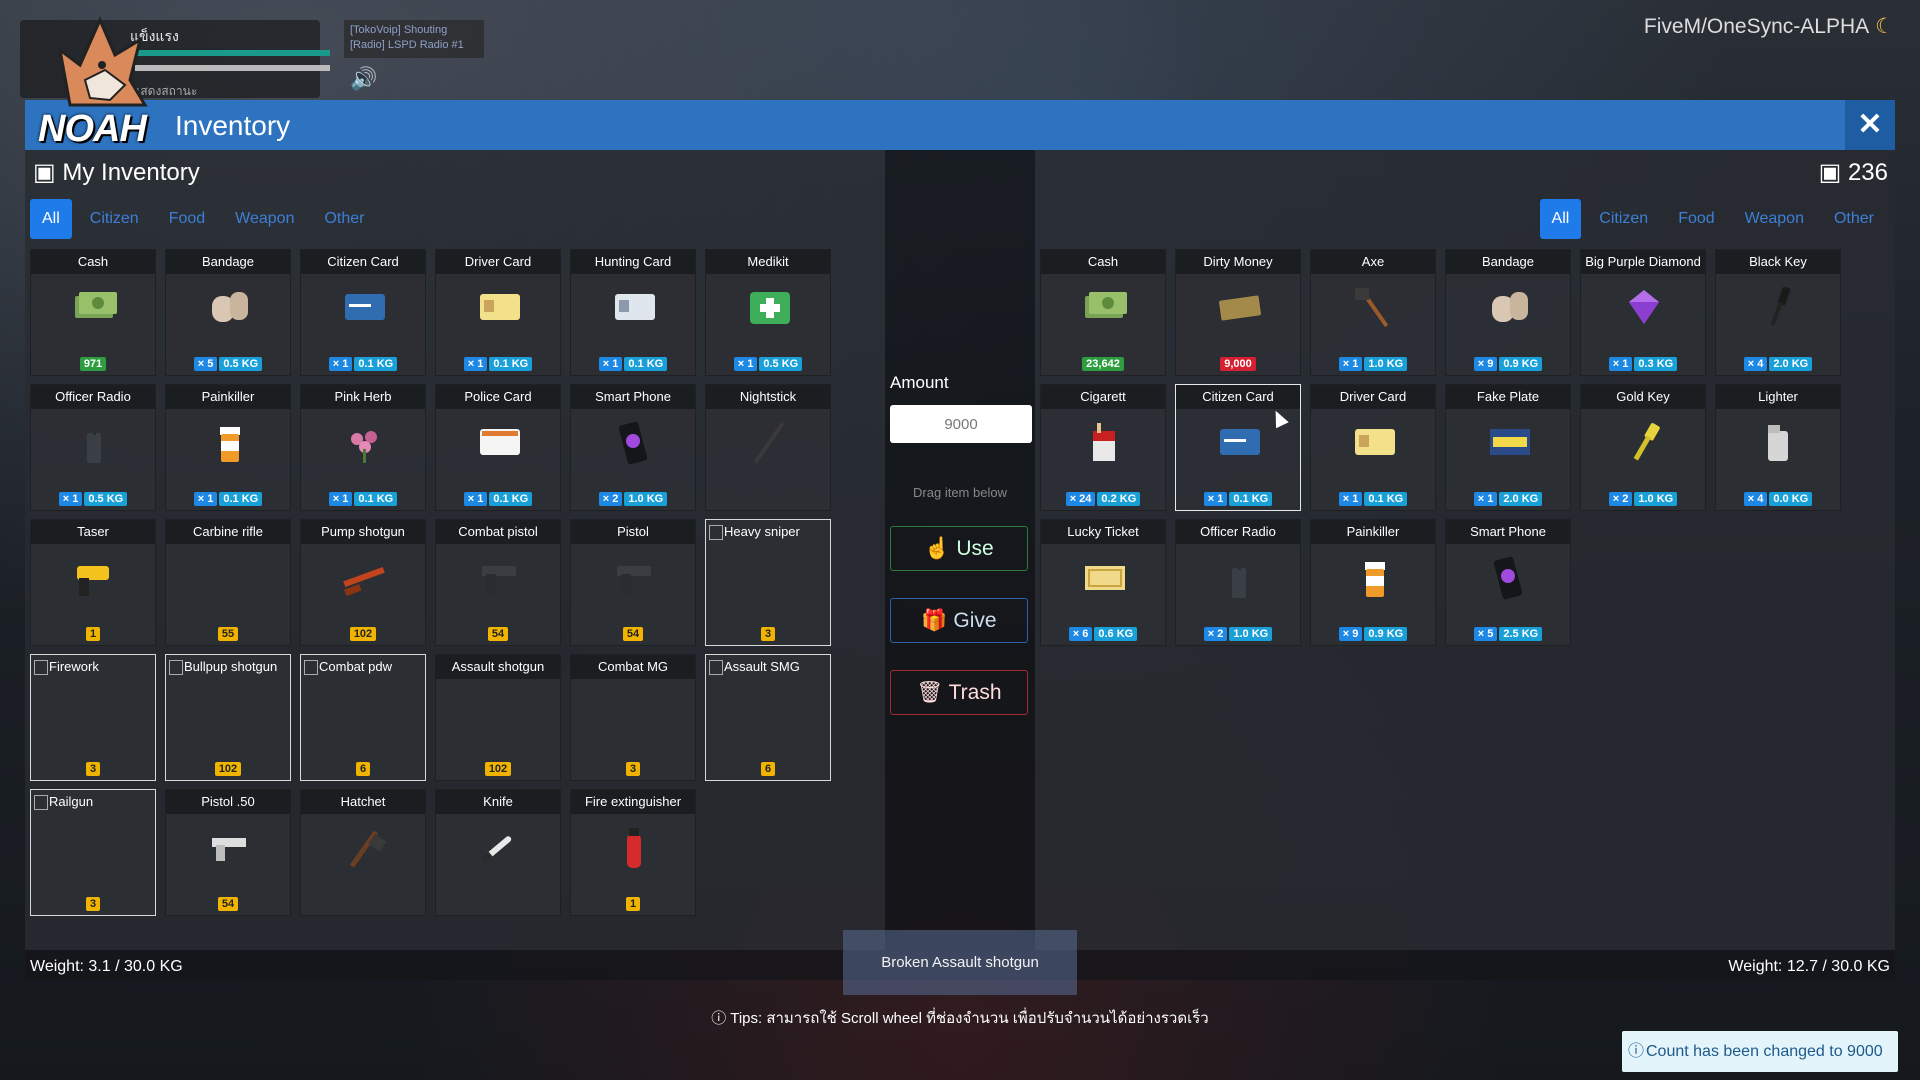 This screenshot has height=1080, width=1920. Describe the element at coordinates (363, 717) in the screenshot. I see `left-item-slot: Combat pdw 6` at that location.